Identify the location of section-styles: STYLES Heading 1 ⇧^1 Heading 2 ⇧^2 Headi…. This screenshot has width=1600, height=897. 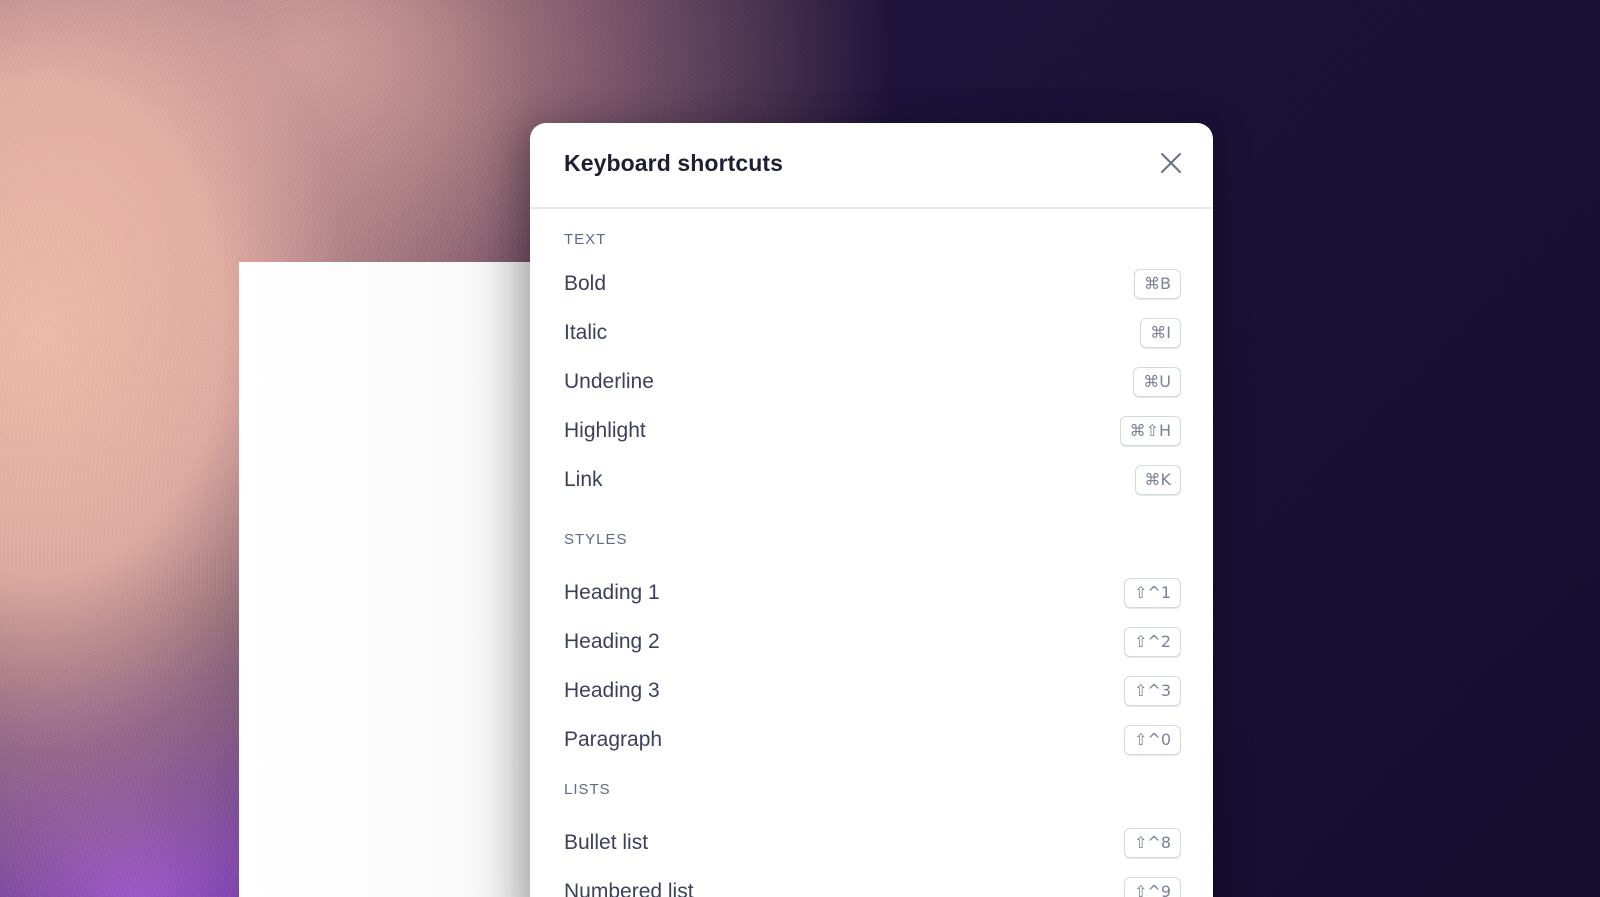
(872, 647).